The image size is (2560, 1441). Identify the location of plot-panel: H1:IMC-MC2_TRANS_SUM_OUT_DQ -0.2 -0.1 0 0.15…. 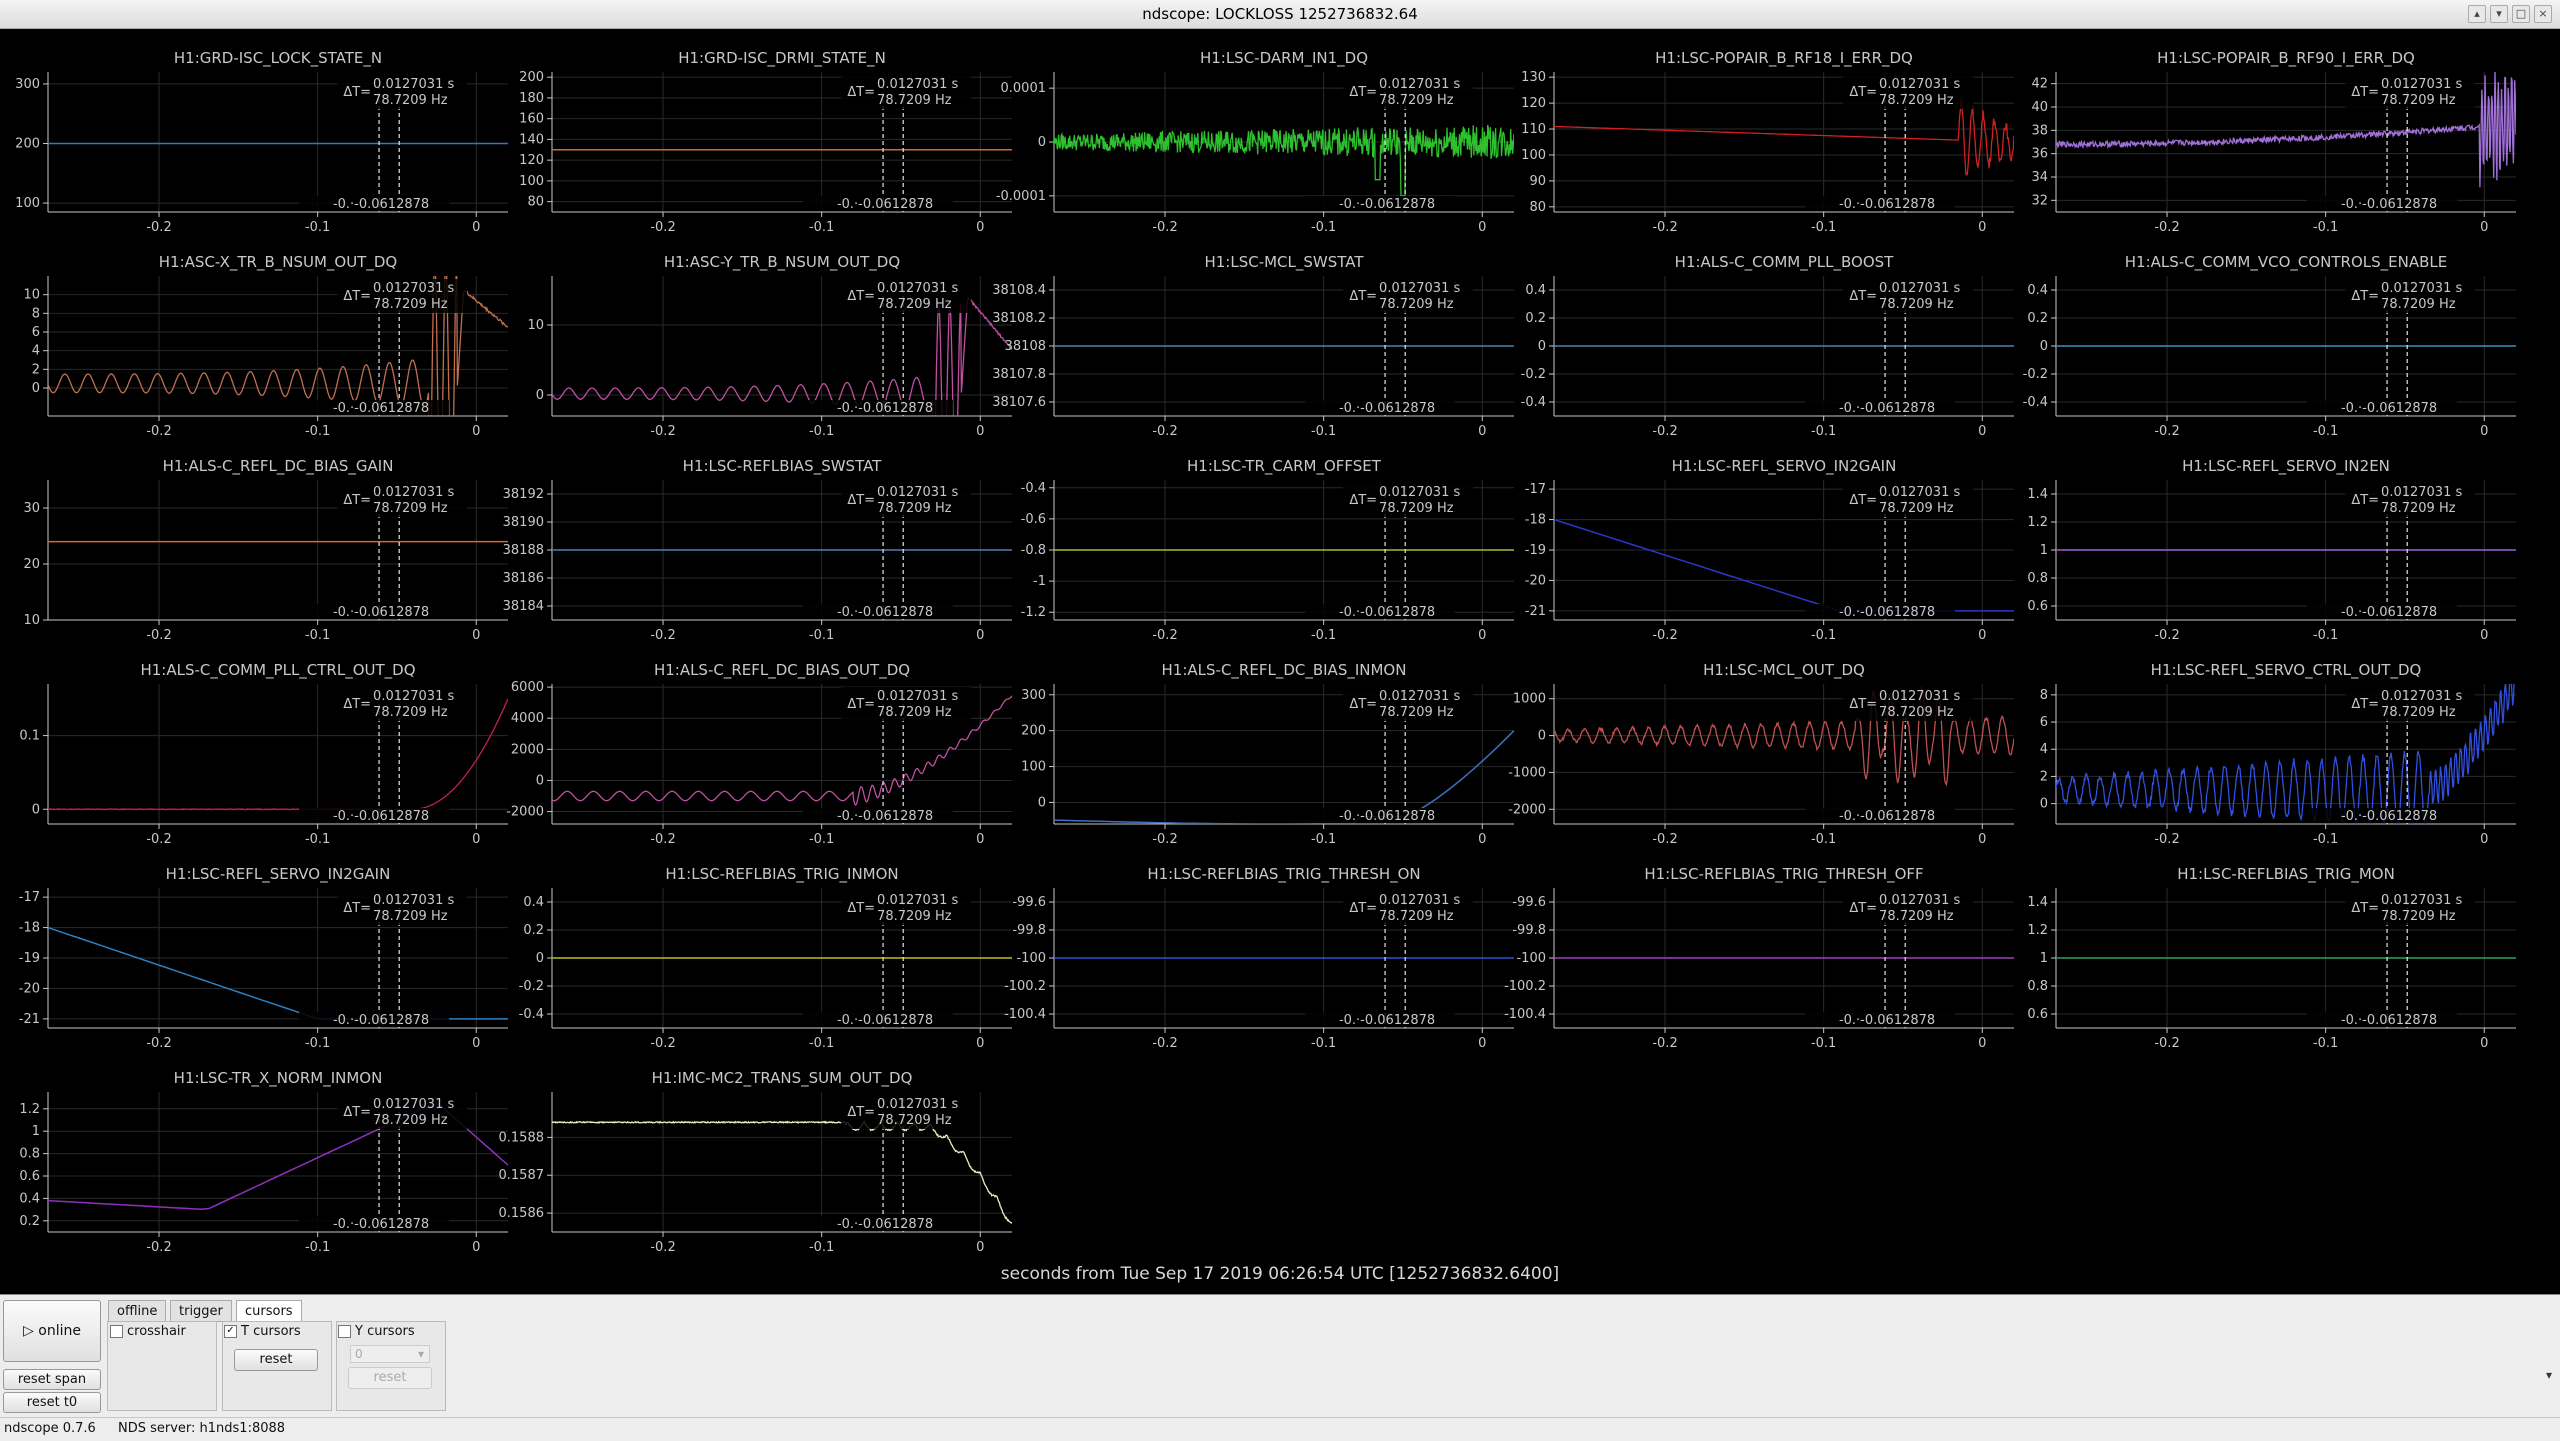
(756, 1162).